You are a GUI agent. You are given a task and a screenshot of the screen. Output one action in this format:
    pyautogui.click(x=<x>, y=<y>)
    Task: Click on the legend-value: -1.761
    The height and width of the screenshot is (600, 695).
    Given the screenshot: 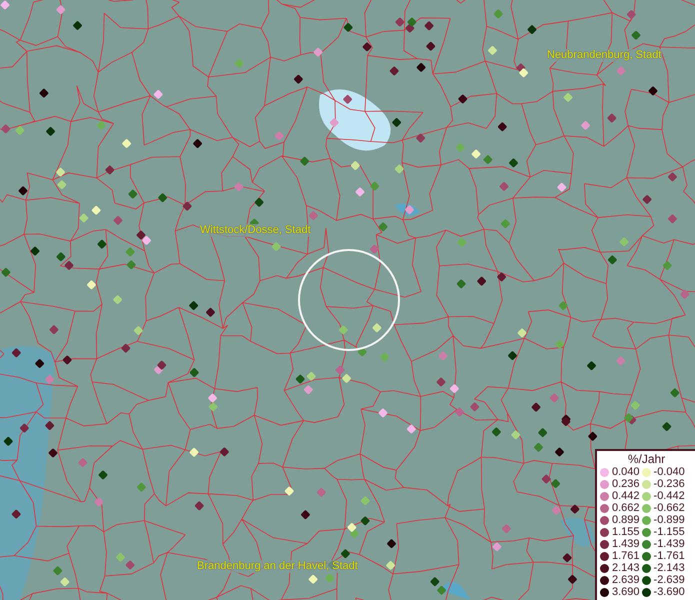 What is the action you would take?
    pyautogui.click(x=669, y=556)
    